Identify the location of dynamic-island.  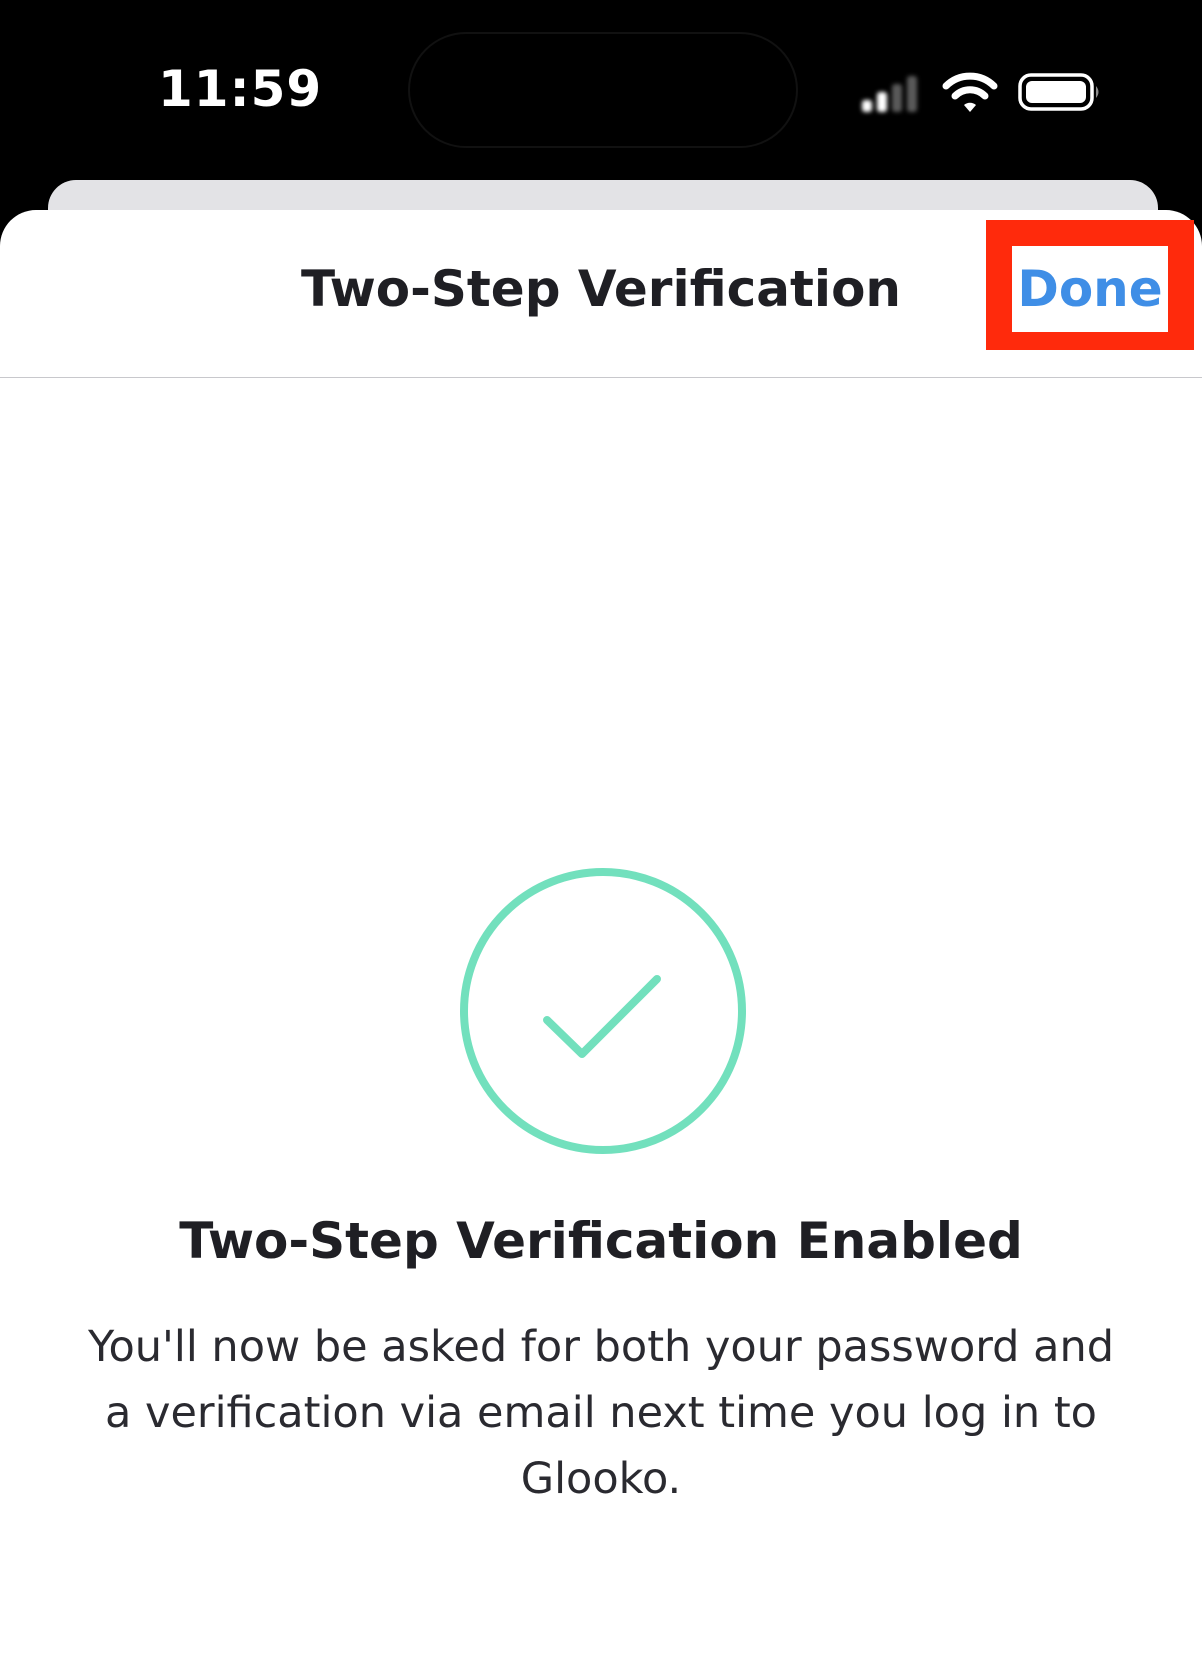
(603, 90).